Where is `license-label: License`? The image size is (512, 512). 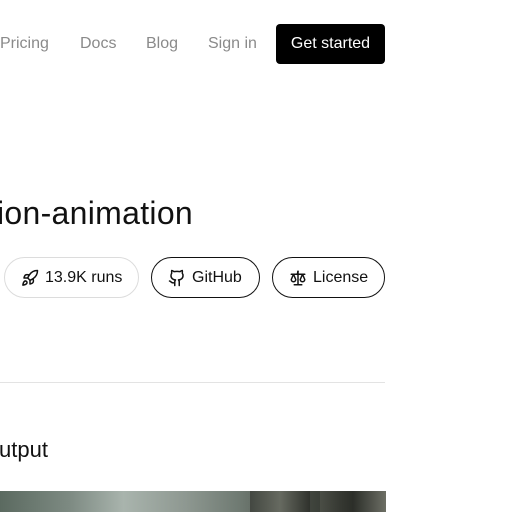 license-label: License is located at coordinates (341, 277).